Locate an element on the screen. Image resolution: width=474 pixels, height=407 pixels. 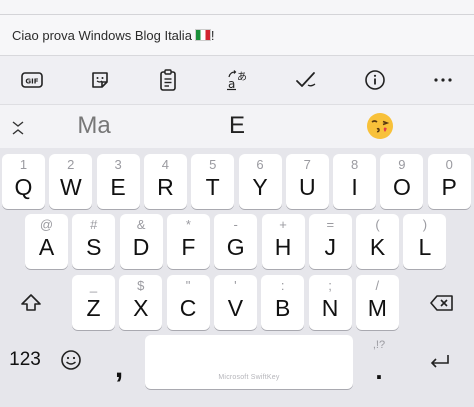
shift-icon is located at coordinates (31, 302).